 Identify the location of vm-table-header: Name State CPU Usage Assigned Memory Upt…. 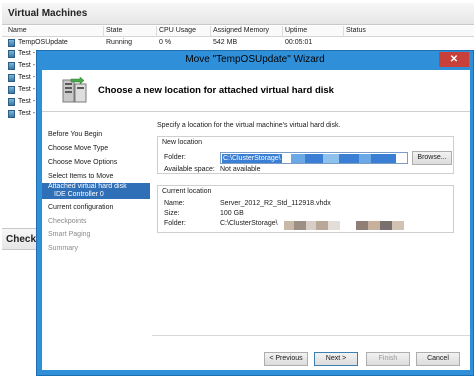
(238, 31).